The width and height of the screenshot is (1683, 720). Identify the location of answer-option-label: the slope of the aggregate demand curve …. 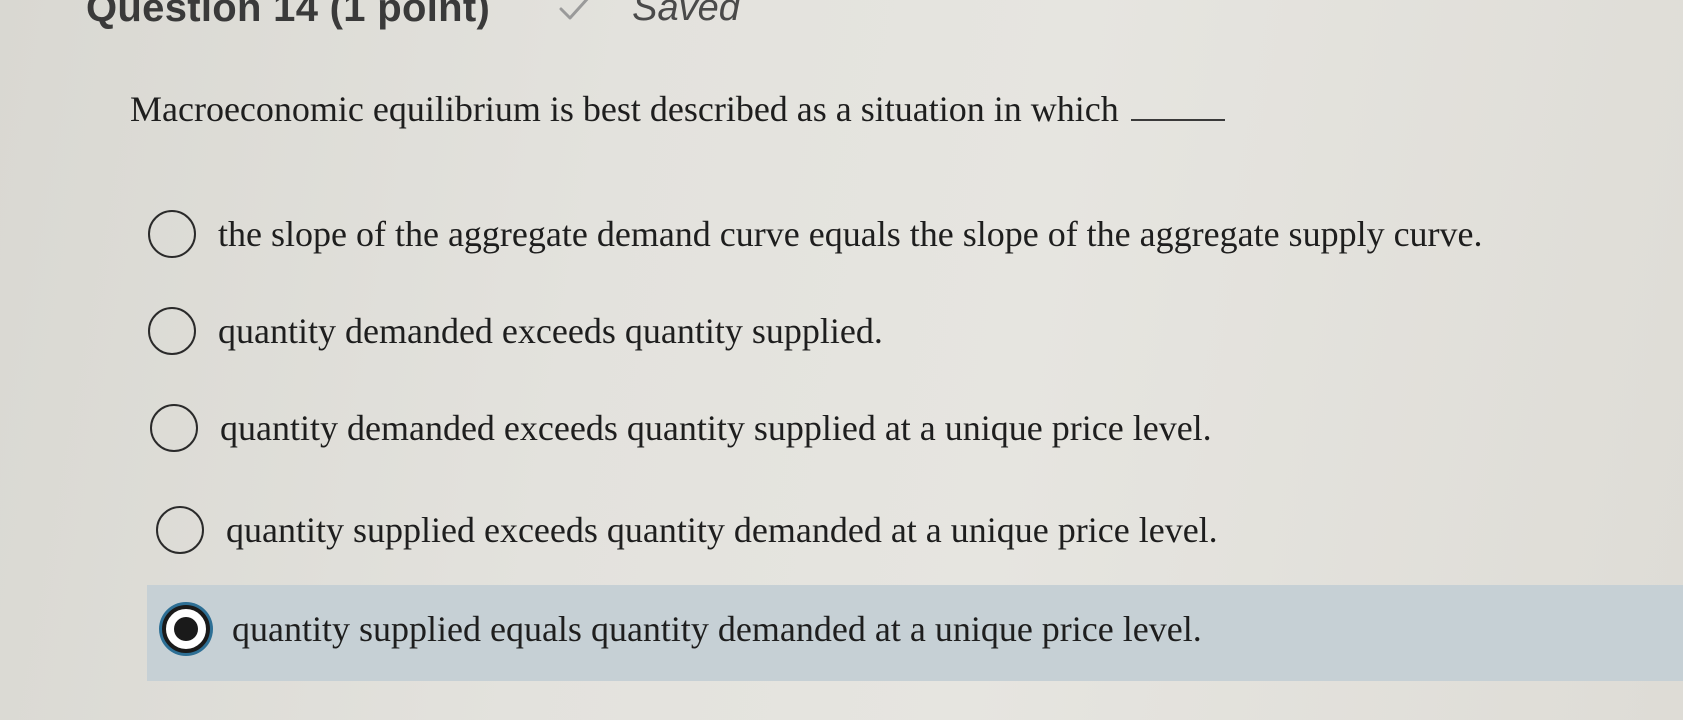
(850, 234).